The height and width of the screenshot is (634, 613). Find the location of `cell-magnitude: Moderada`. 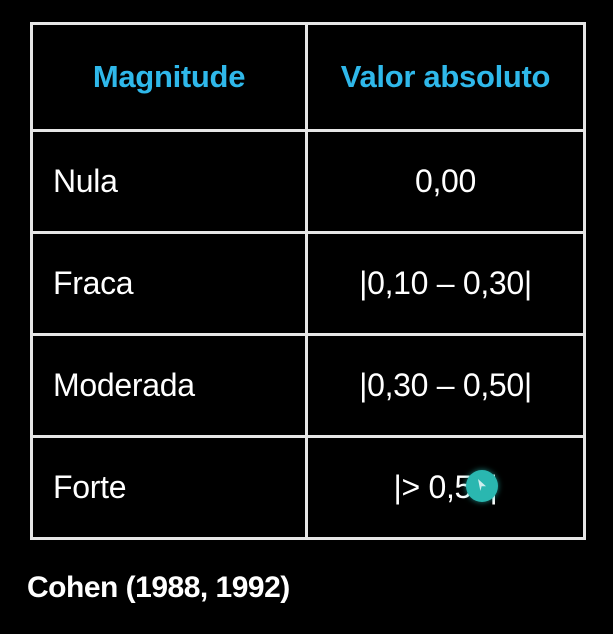

cell-magnitude: Moderada is located at coordinates (169, 385).